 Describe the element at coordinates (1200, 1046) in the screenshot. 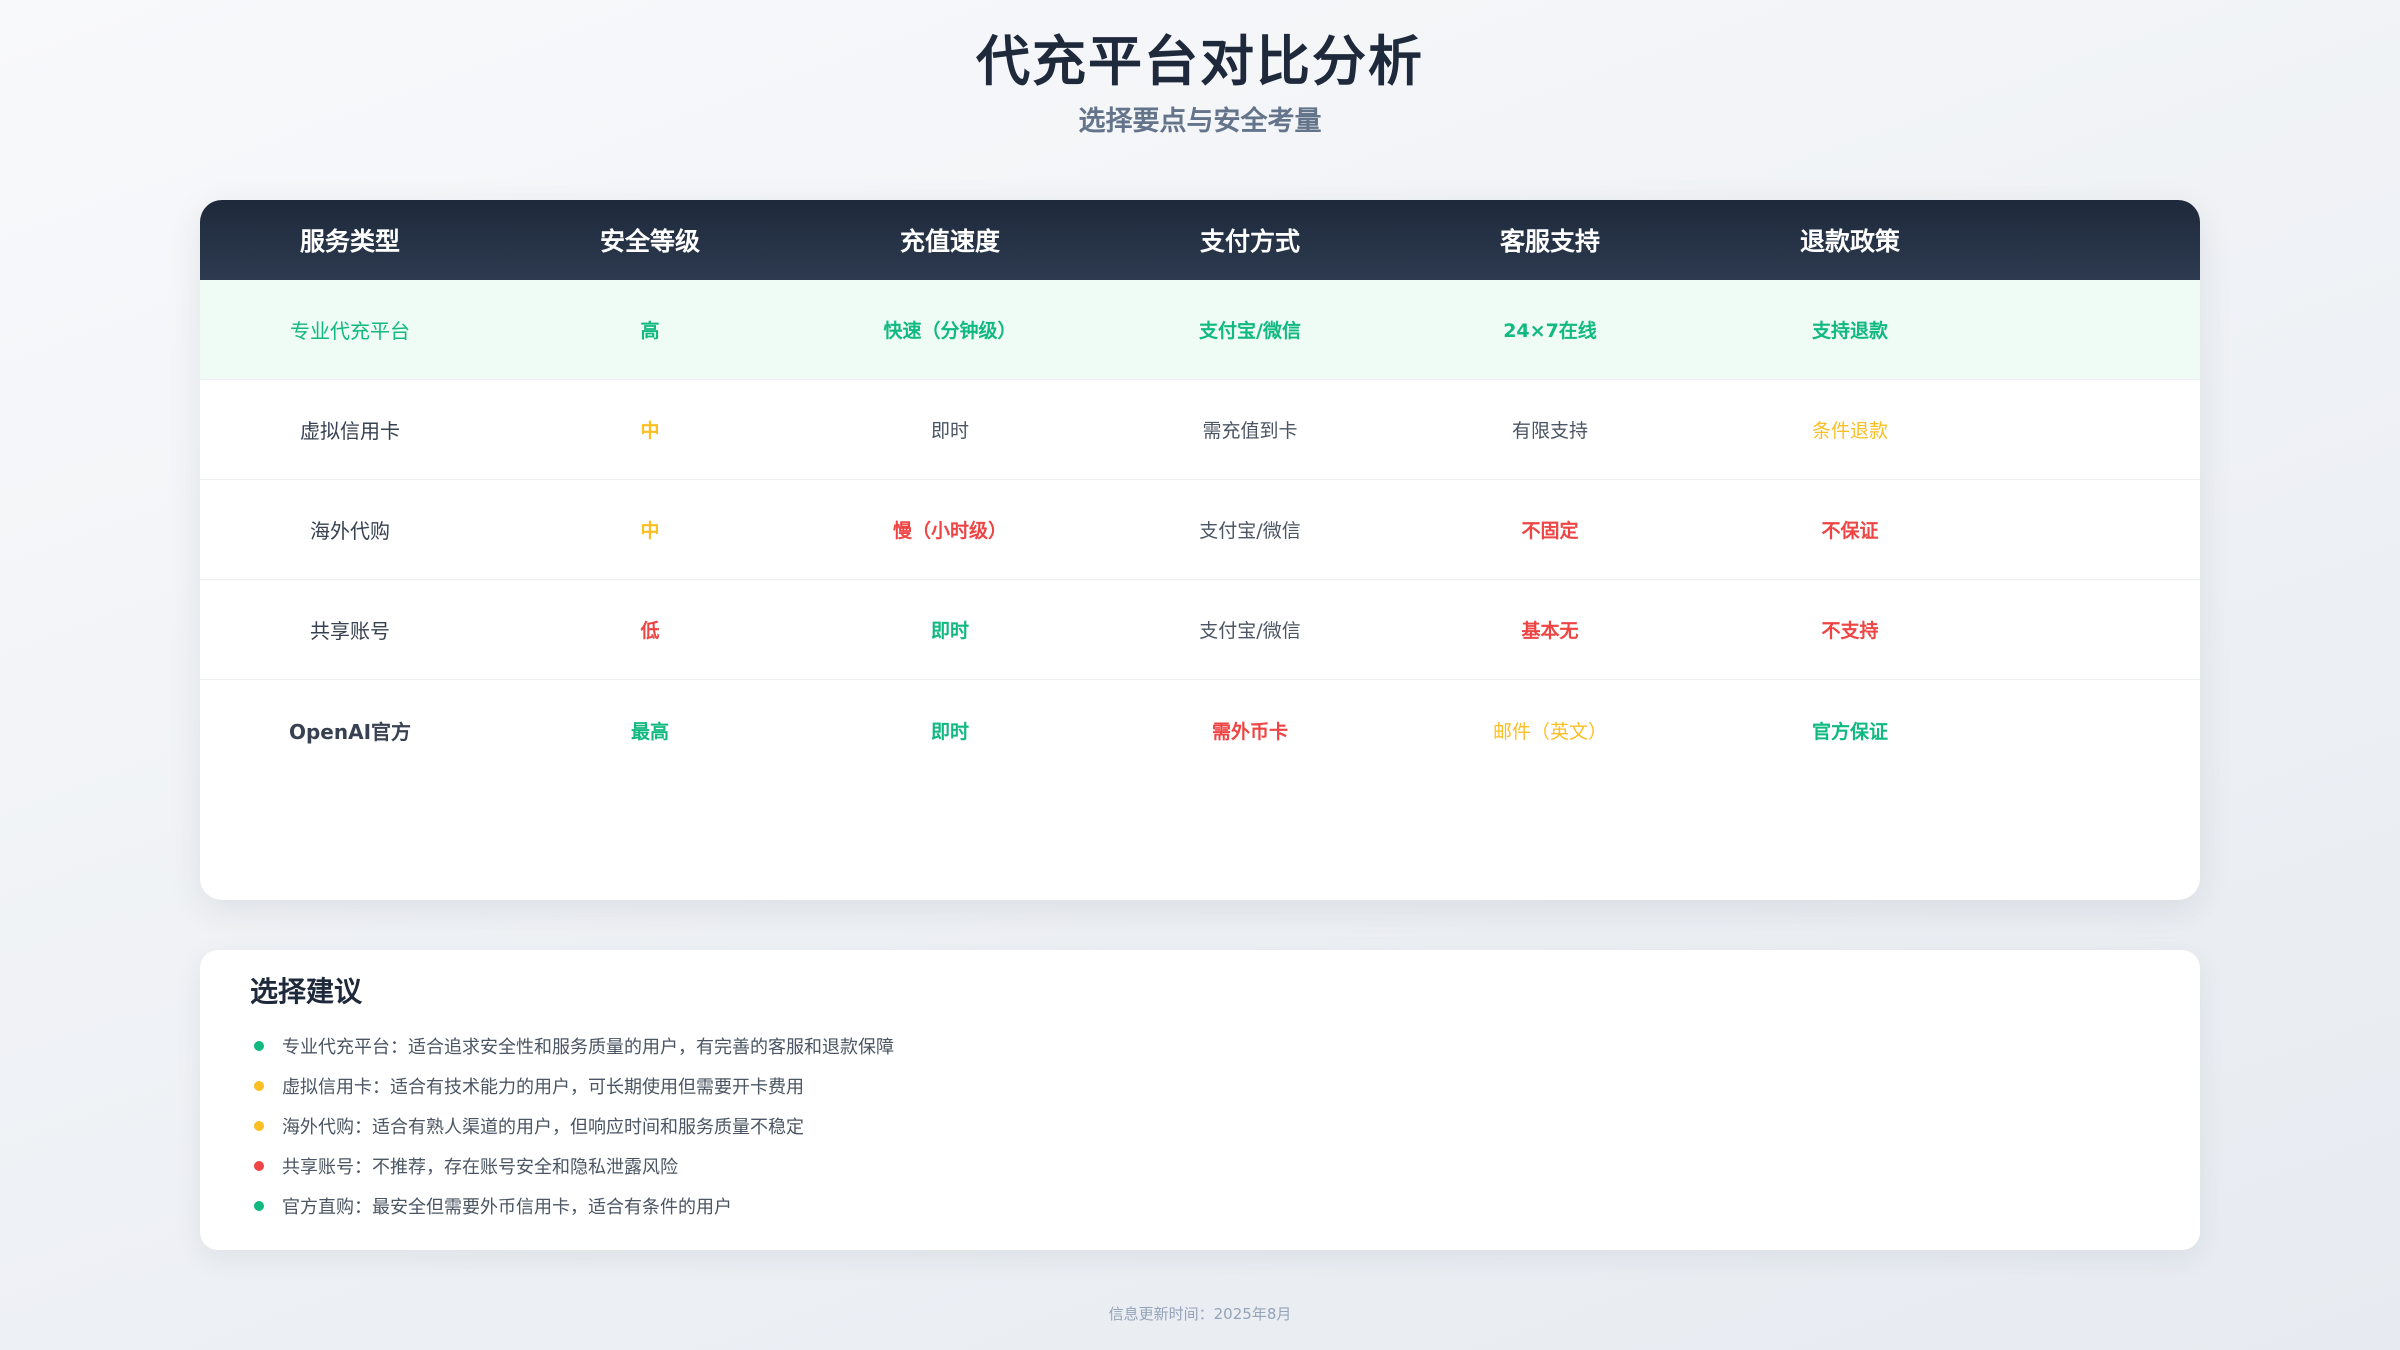

I see `list-item: 专业代充平台：适合追求安全性和服务质量的用户，有完善的客服和退款保障` at that location.